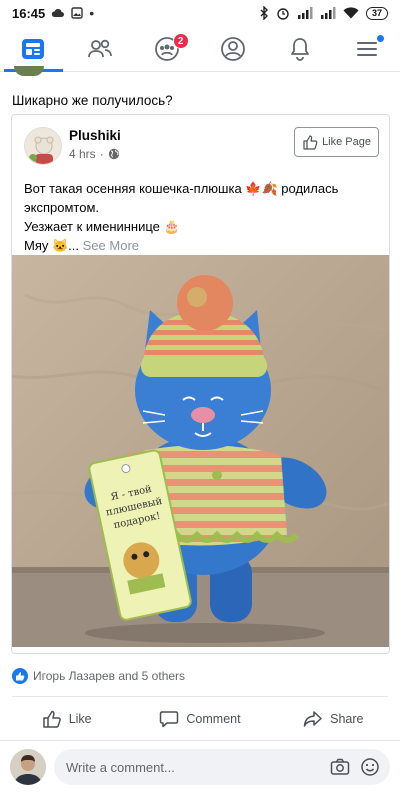  I want to click on friends-icon, so click(100, 48).